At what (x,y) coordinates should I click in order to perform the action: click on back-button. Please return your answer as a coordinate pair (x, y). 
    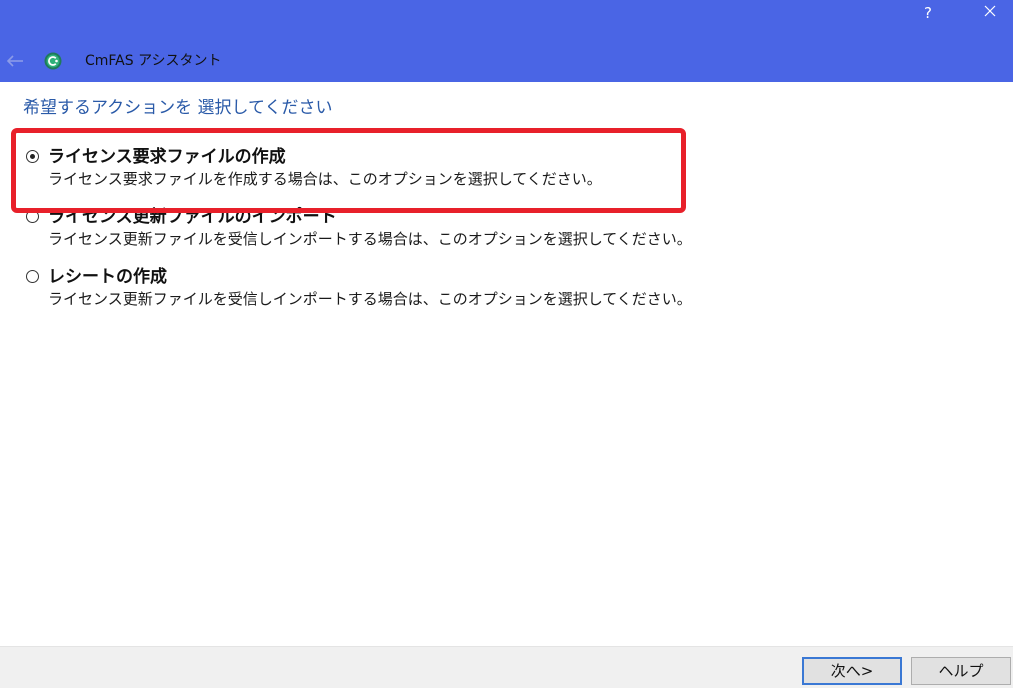
    Looking at the image, I should click on (15, 61).